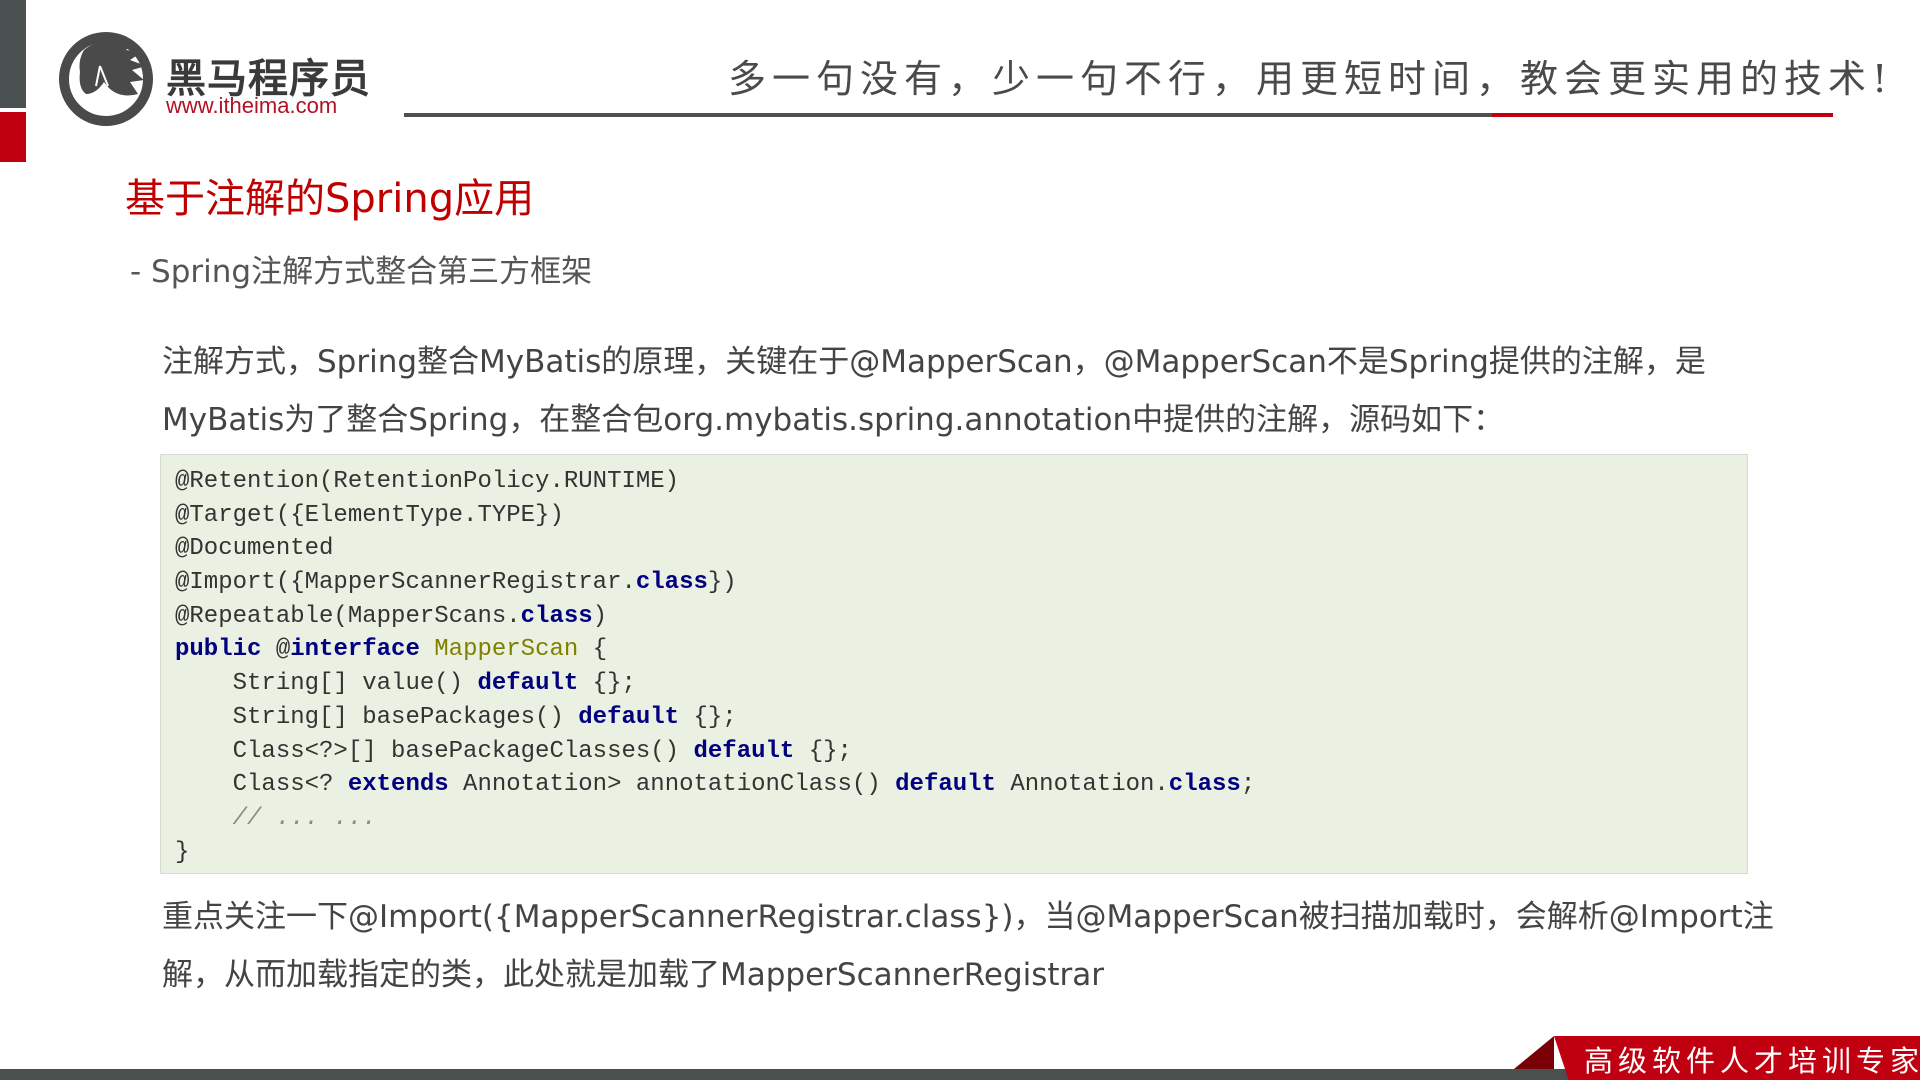 Image resolution: width=1920 pixels, height=1080 pixels. I want to click on footer-tagline: 高级软件人才培训专家, so click(1752, 1061).